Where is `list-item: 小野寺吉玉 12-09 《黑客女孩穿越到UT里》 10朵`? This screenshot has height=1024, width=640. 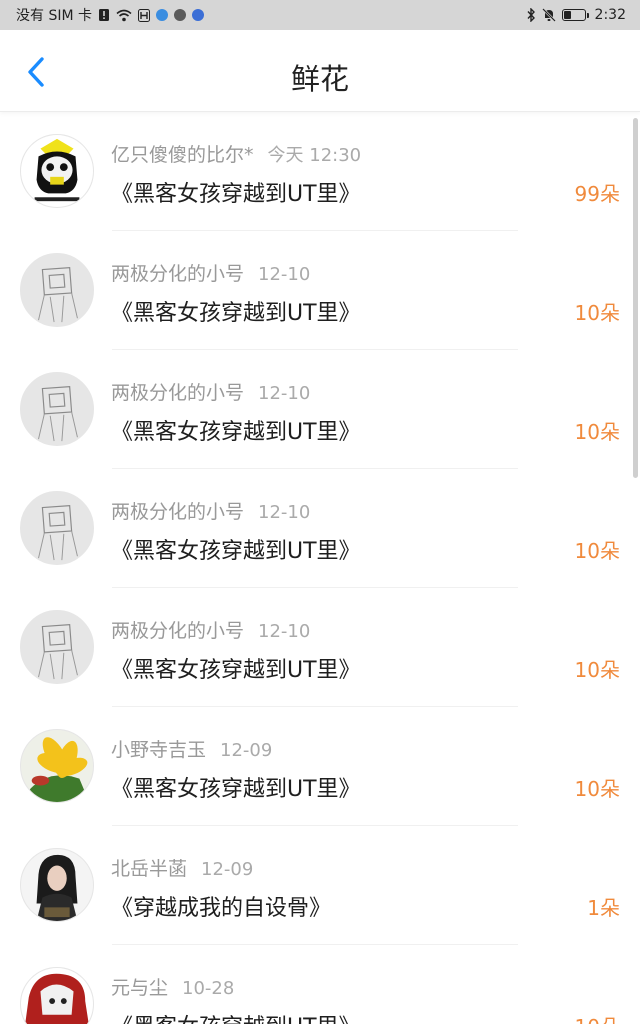
list-item: 小野寺吉玉 12-09 《黑客女孩穿越到UT里》 10朵 is located at coordinates (320, 766).